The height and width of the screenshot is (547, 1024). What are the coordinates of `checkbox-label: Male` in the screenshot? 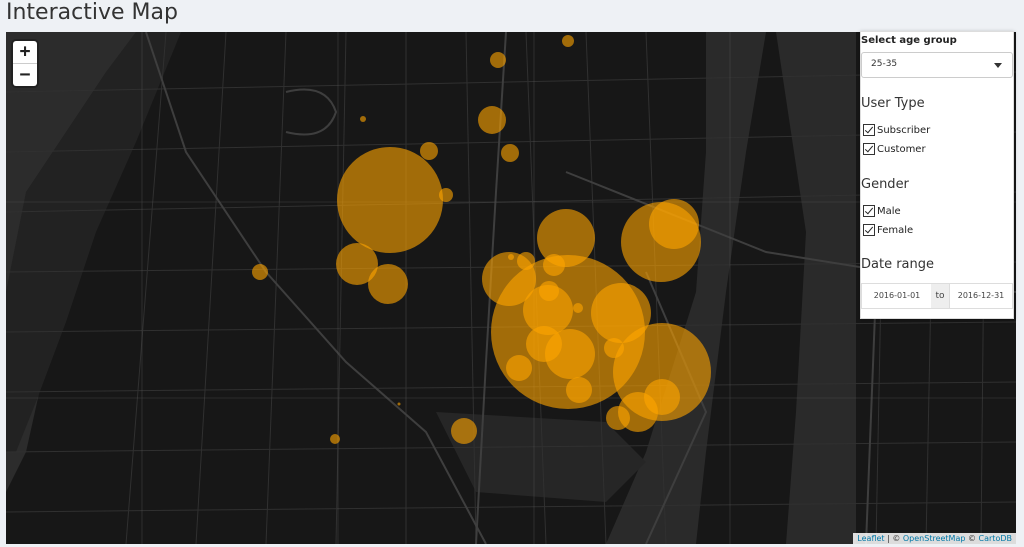 It's located at (889, 211).